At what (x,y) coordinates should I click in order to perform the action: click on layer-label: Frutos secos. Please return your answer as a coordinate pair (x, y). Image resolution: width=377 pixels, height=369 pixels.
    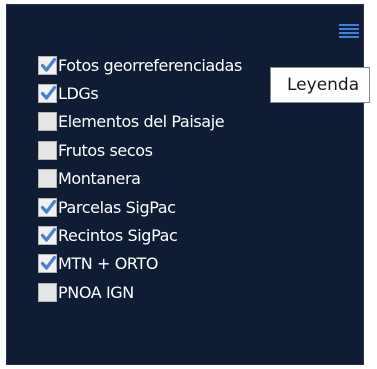
    Looking at the image, I should click on (105, 150).